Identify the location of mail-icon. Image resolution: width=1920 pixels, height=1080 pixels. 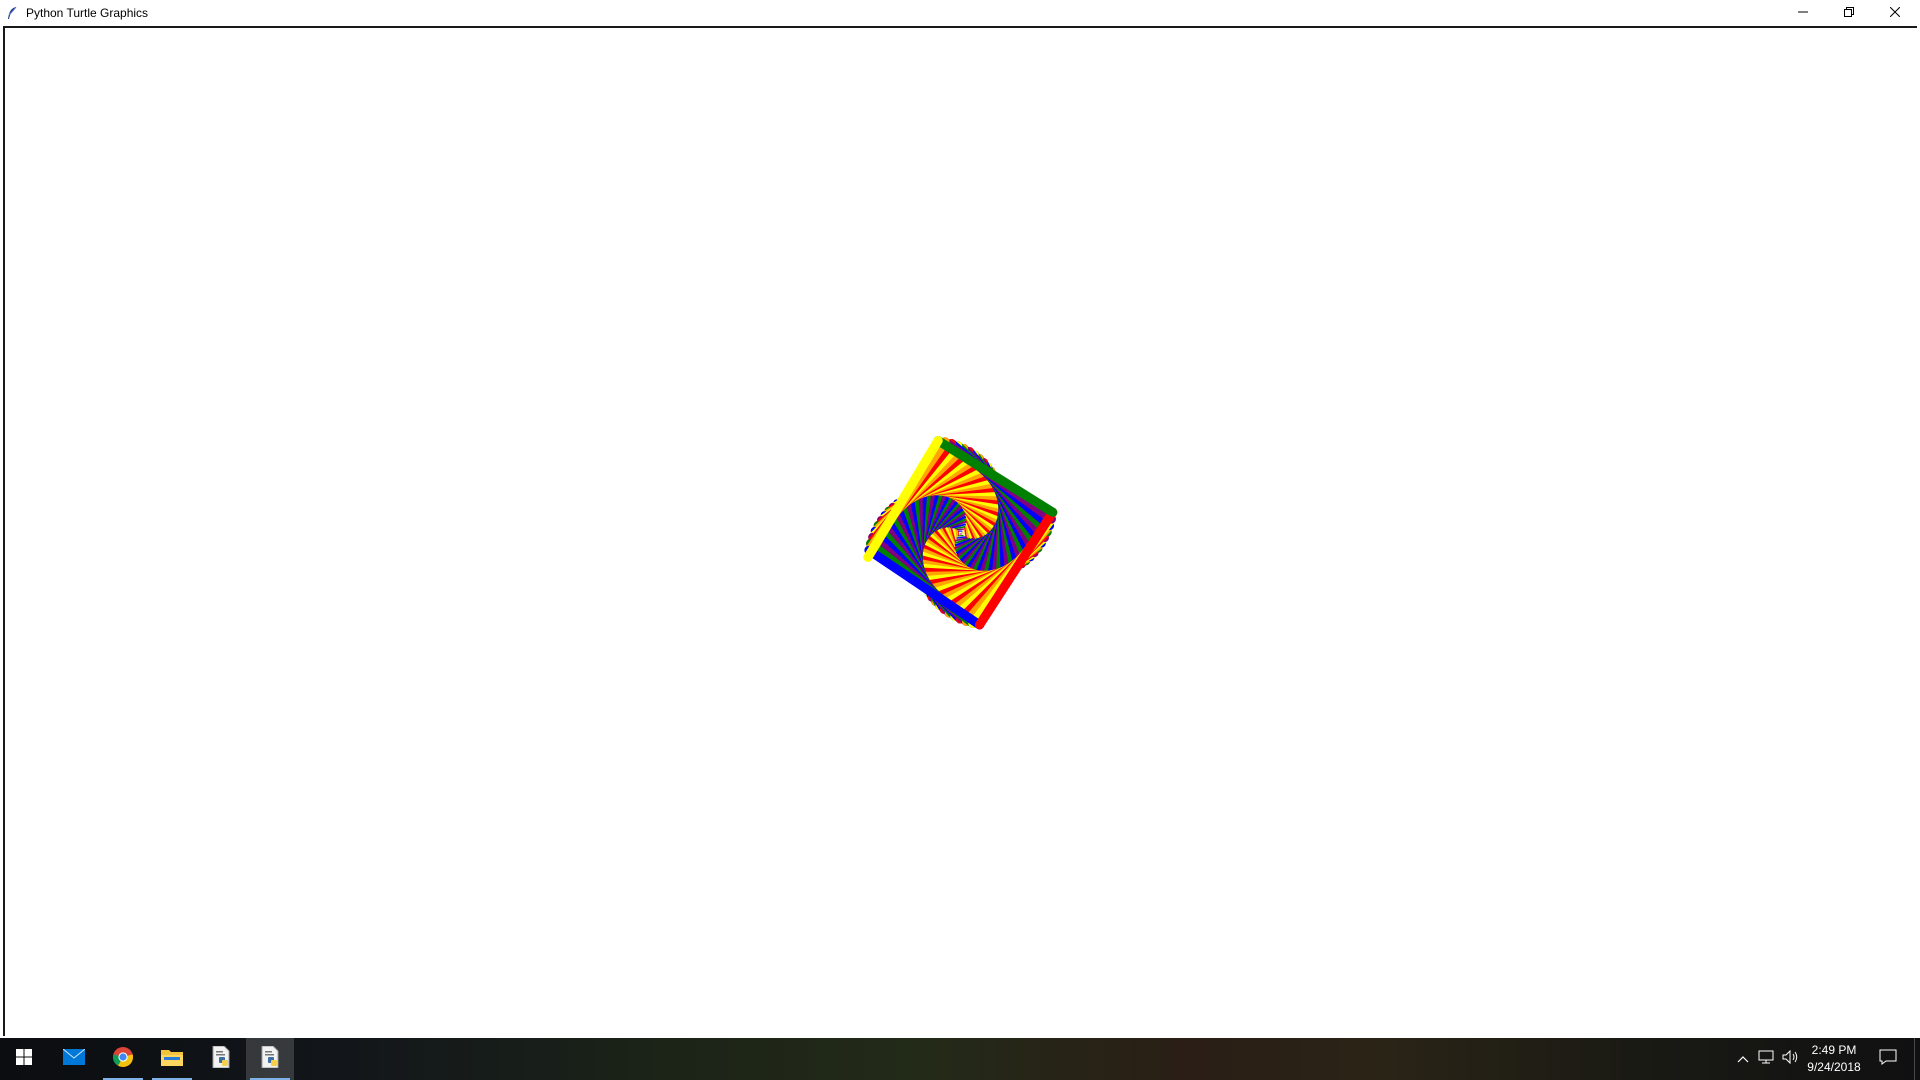
(74, 1059).